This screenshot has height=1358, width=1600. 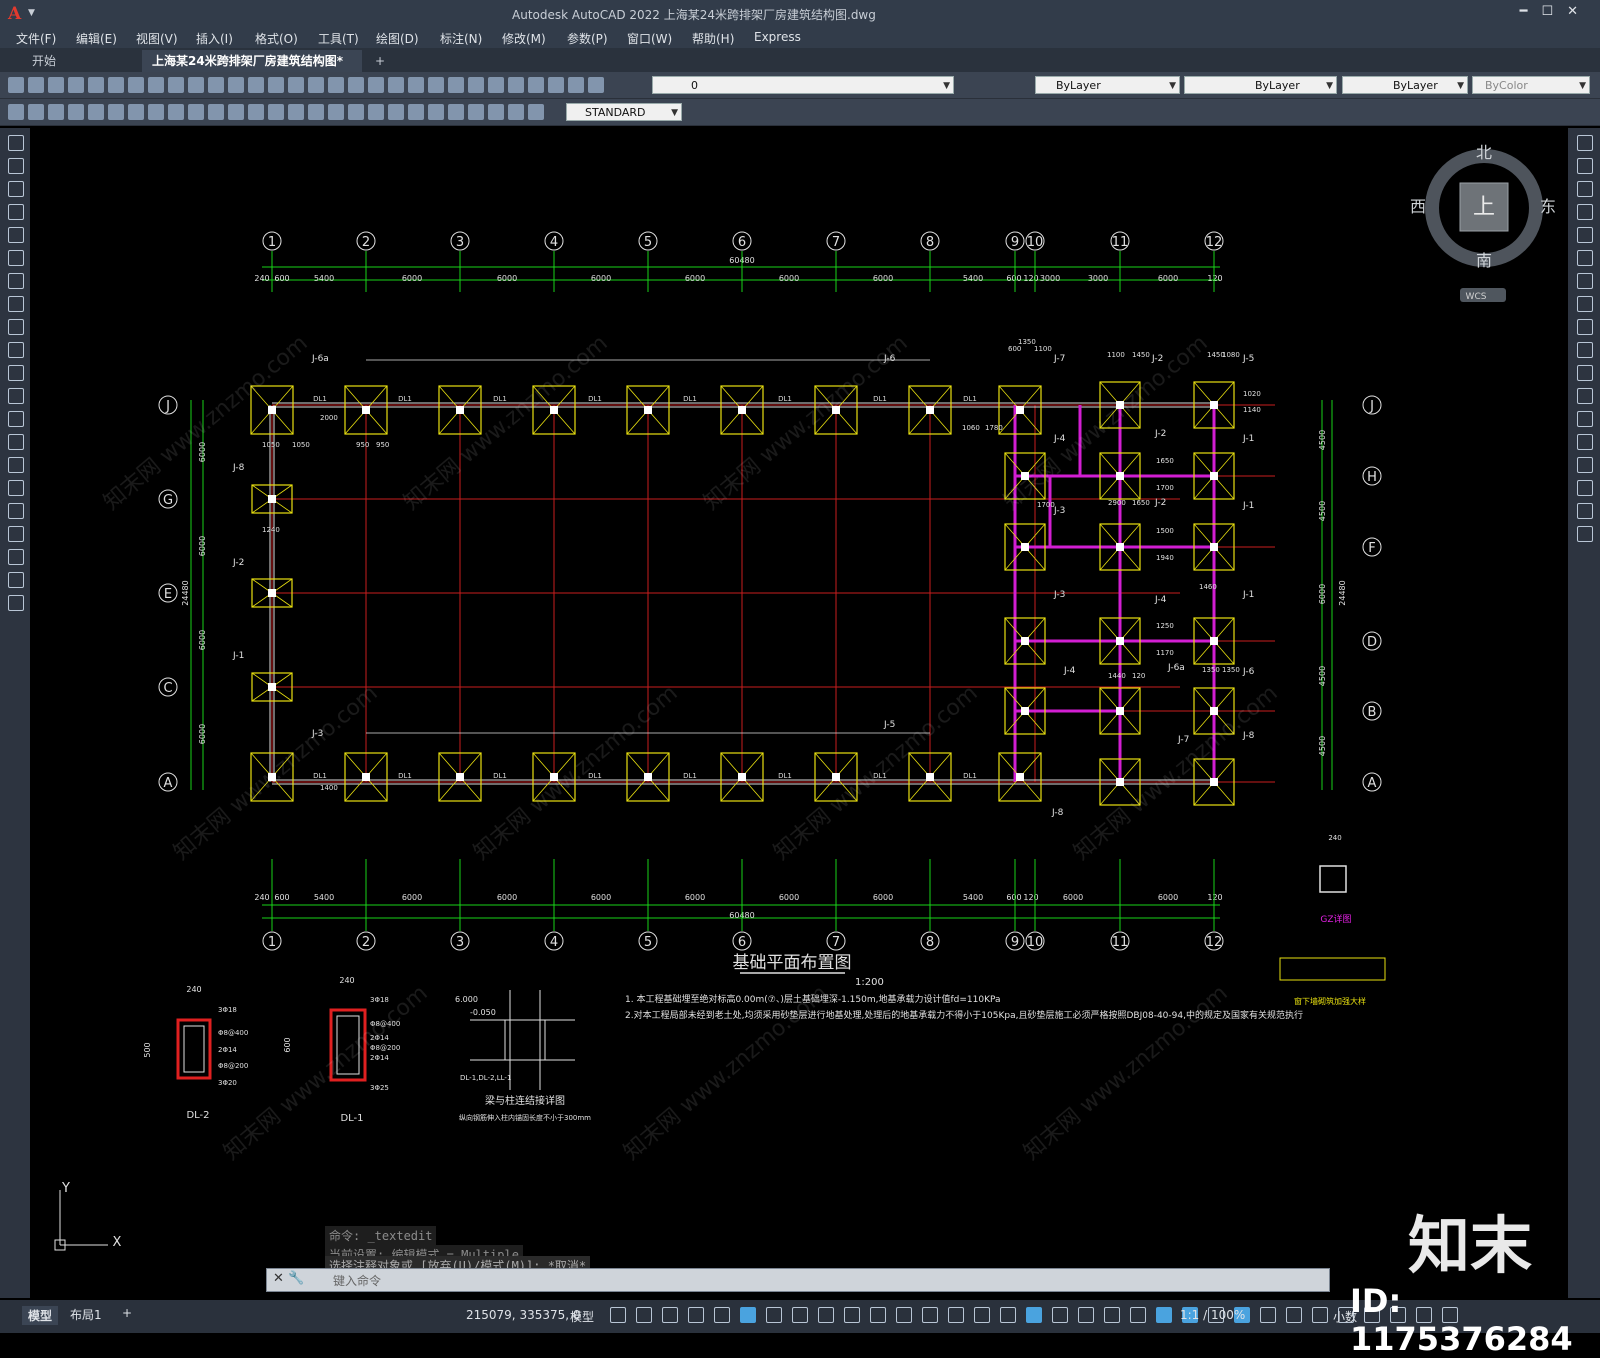 What do you see at coordinates (523, 1315) in the screenshot?
I see `coordinate-readout: 215079, 335375, 0` at bounding box center [523, 1315].